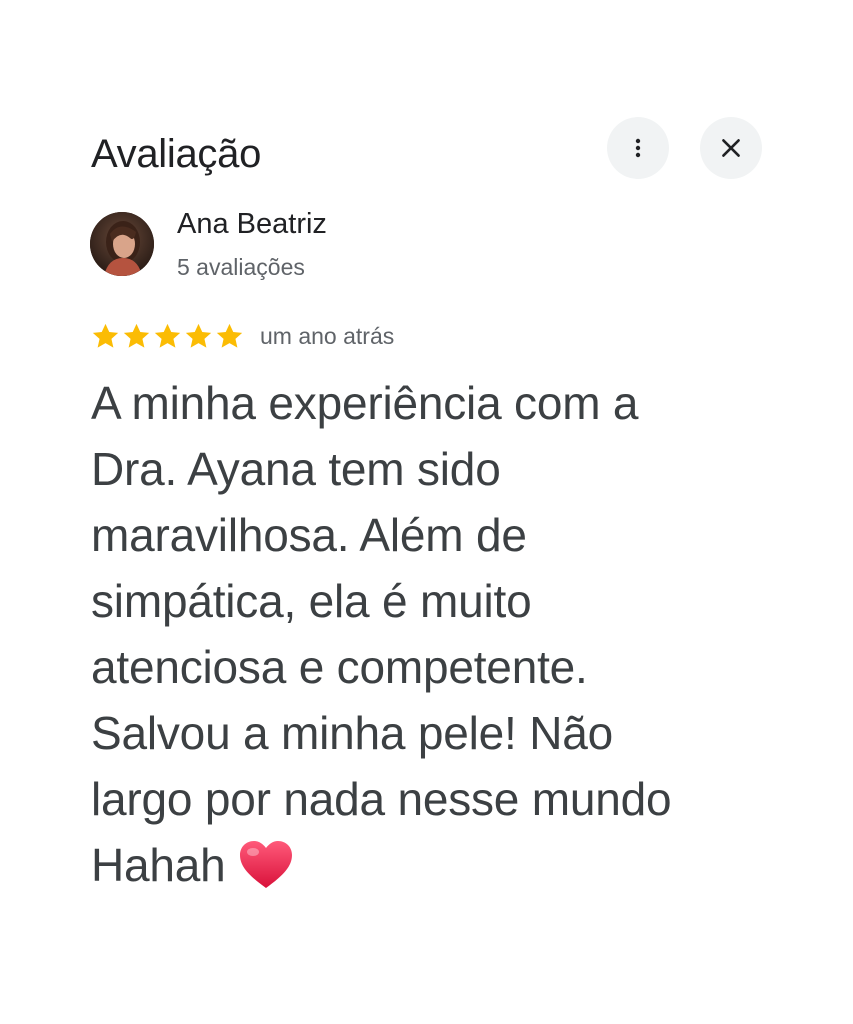  What do you see at coordinates (158, 865) in the screenshot?
I see `review-text-line: Hahah` at bounding box center [158, 865].